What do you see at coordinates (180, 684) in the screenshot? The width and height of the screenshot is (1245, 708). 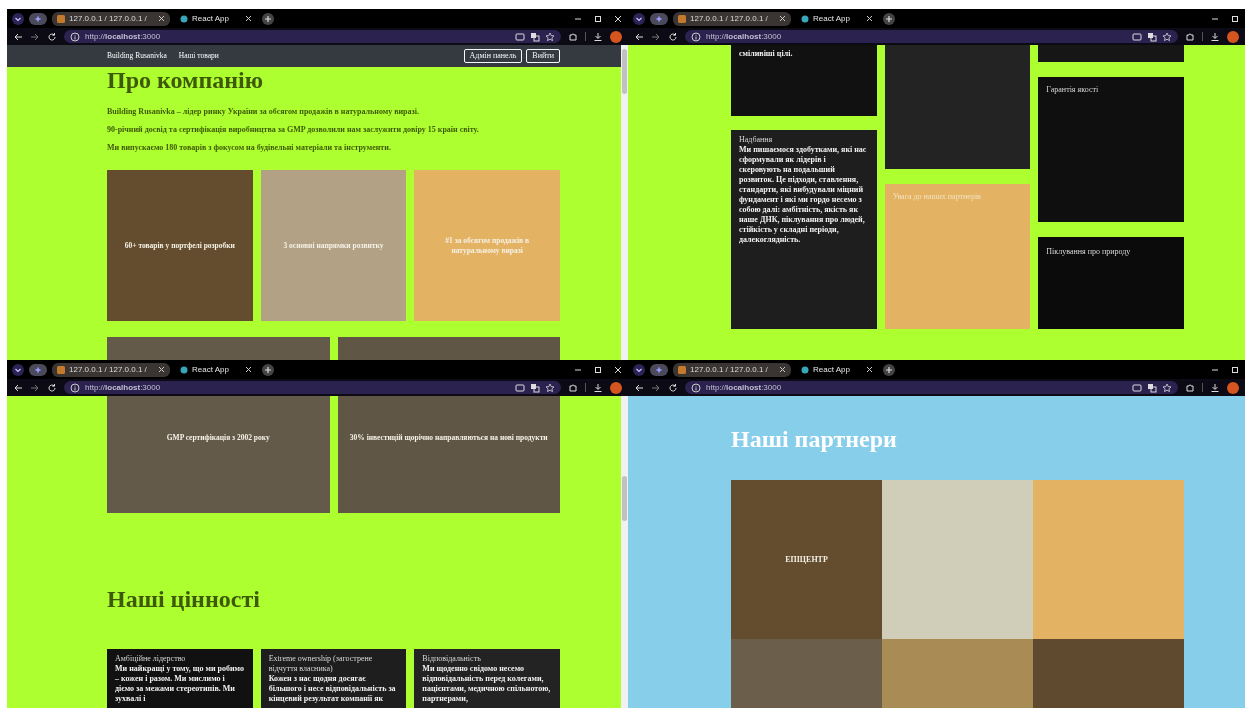 I see `value-text: Ми найкращі у тому, що ми робимо – кожен і разом. Ми мислимо і діємо за межами стереотипів. Ми зухвалі і` at bounding box center [180, 684].